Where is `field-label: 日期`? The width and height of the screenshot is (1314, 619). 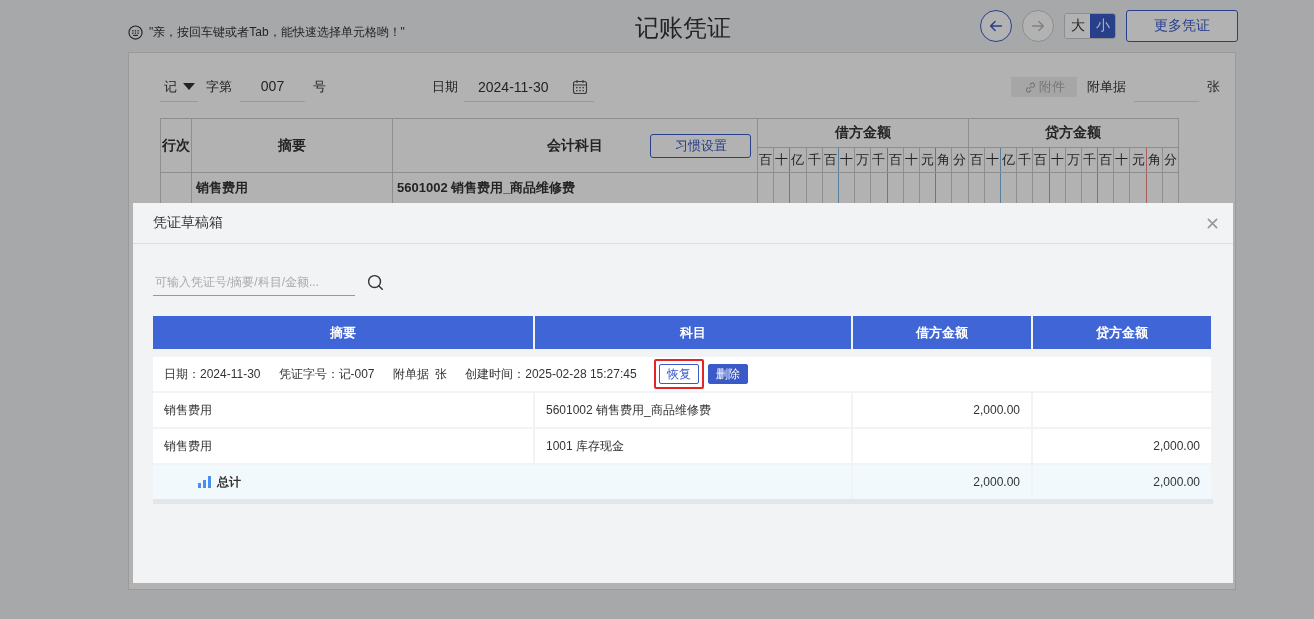 field-label: 日期 is located at coordinates (445, 87).